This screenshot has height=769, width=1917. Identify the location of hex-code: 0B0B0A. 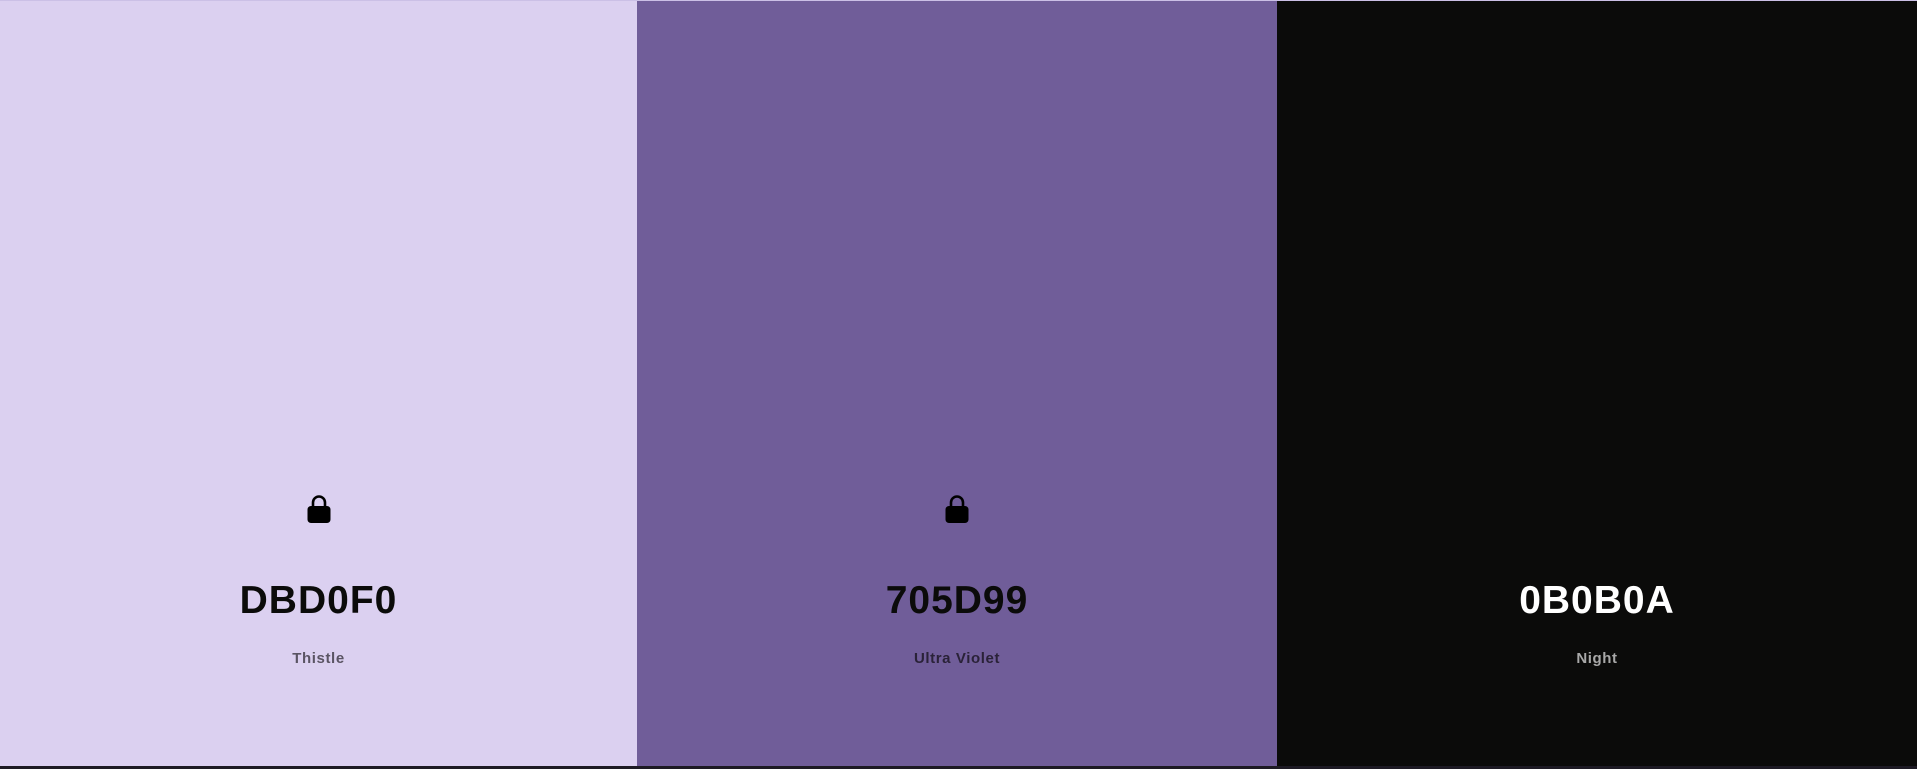
(1597, 601).